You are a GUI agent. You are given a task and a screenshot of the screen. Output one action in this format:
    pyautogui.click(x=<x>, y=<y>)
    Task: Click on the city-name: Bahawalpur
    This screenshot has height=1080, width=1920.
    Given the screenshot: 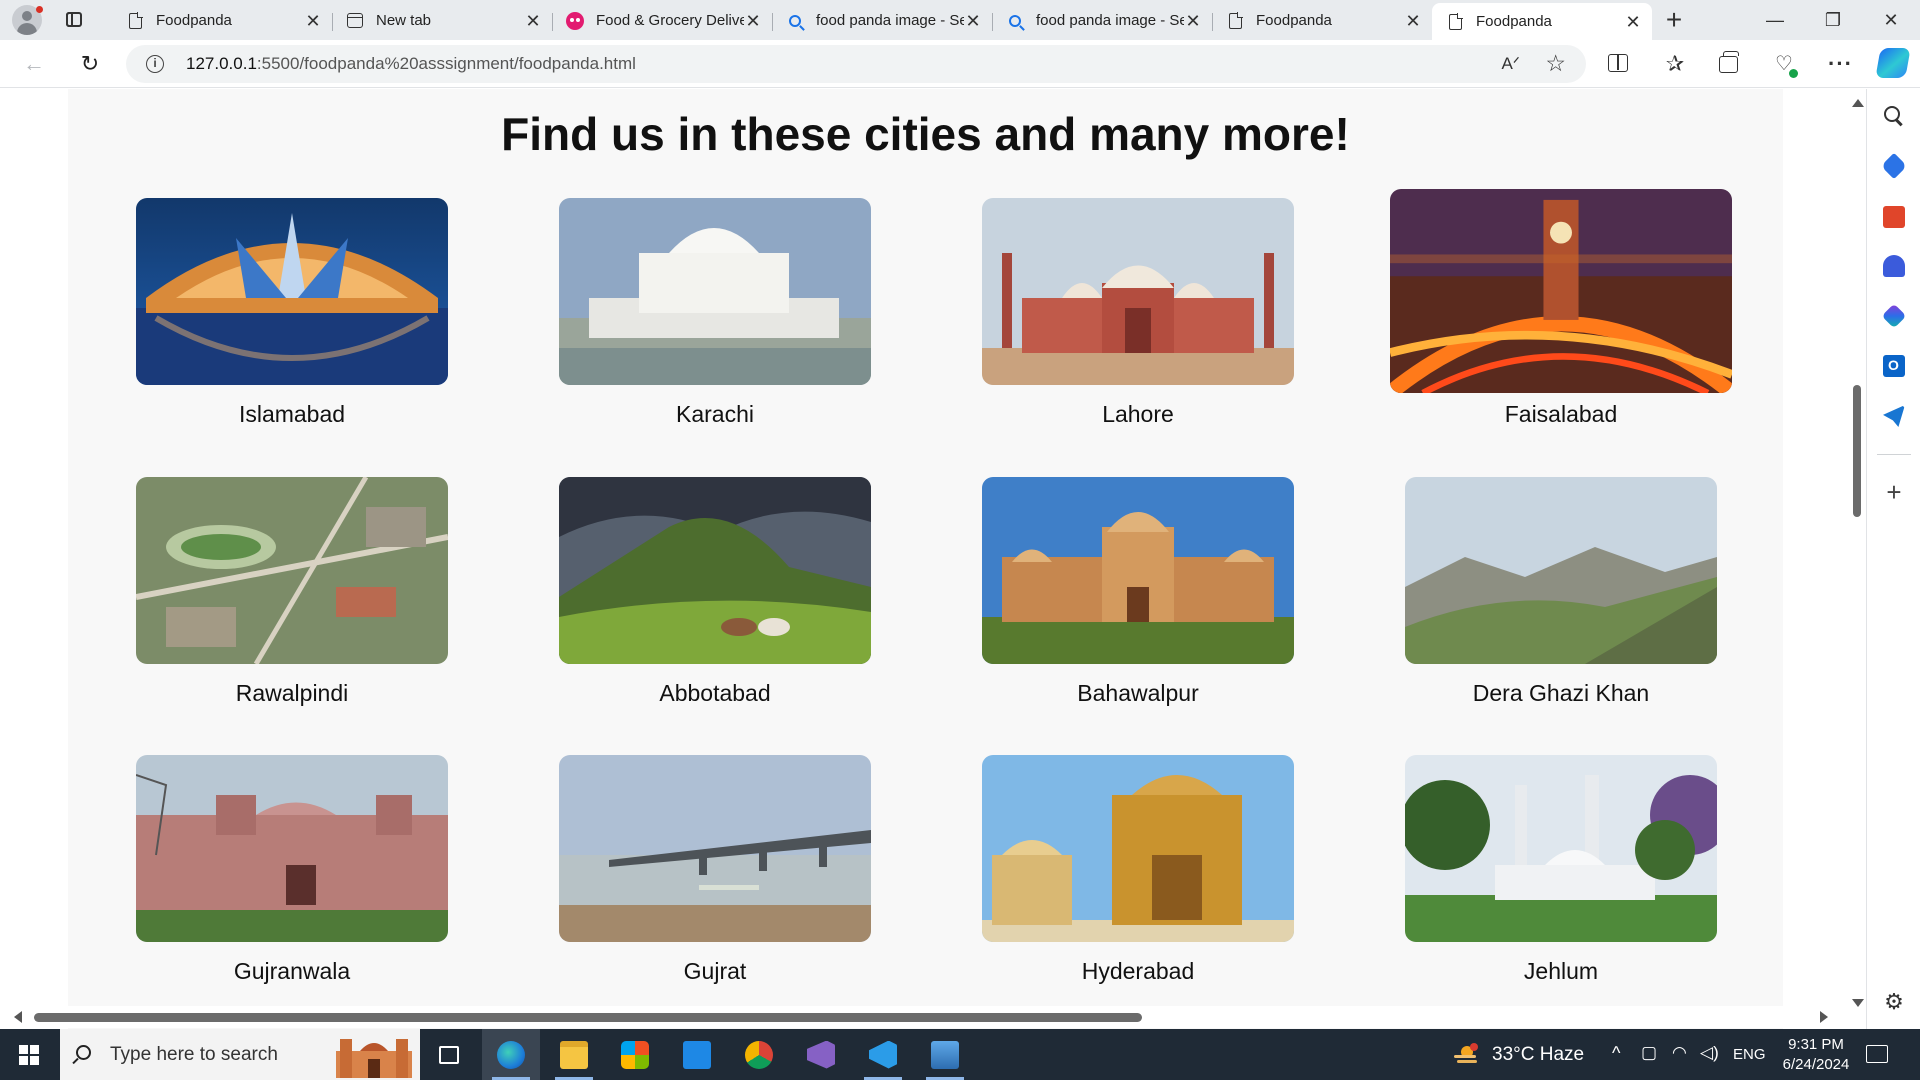 What is the action you would take?
    pyautogui.click(x=1138, y=693)
    